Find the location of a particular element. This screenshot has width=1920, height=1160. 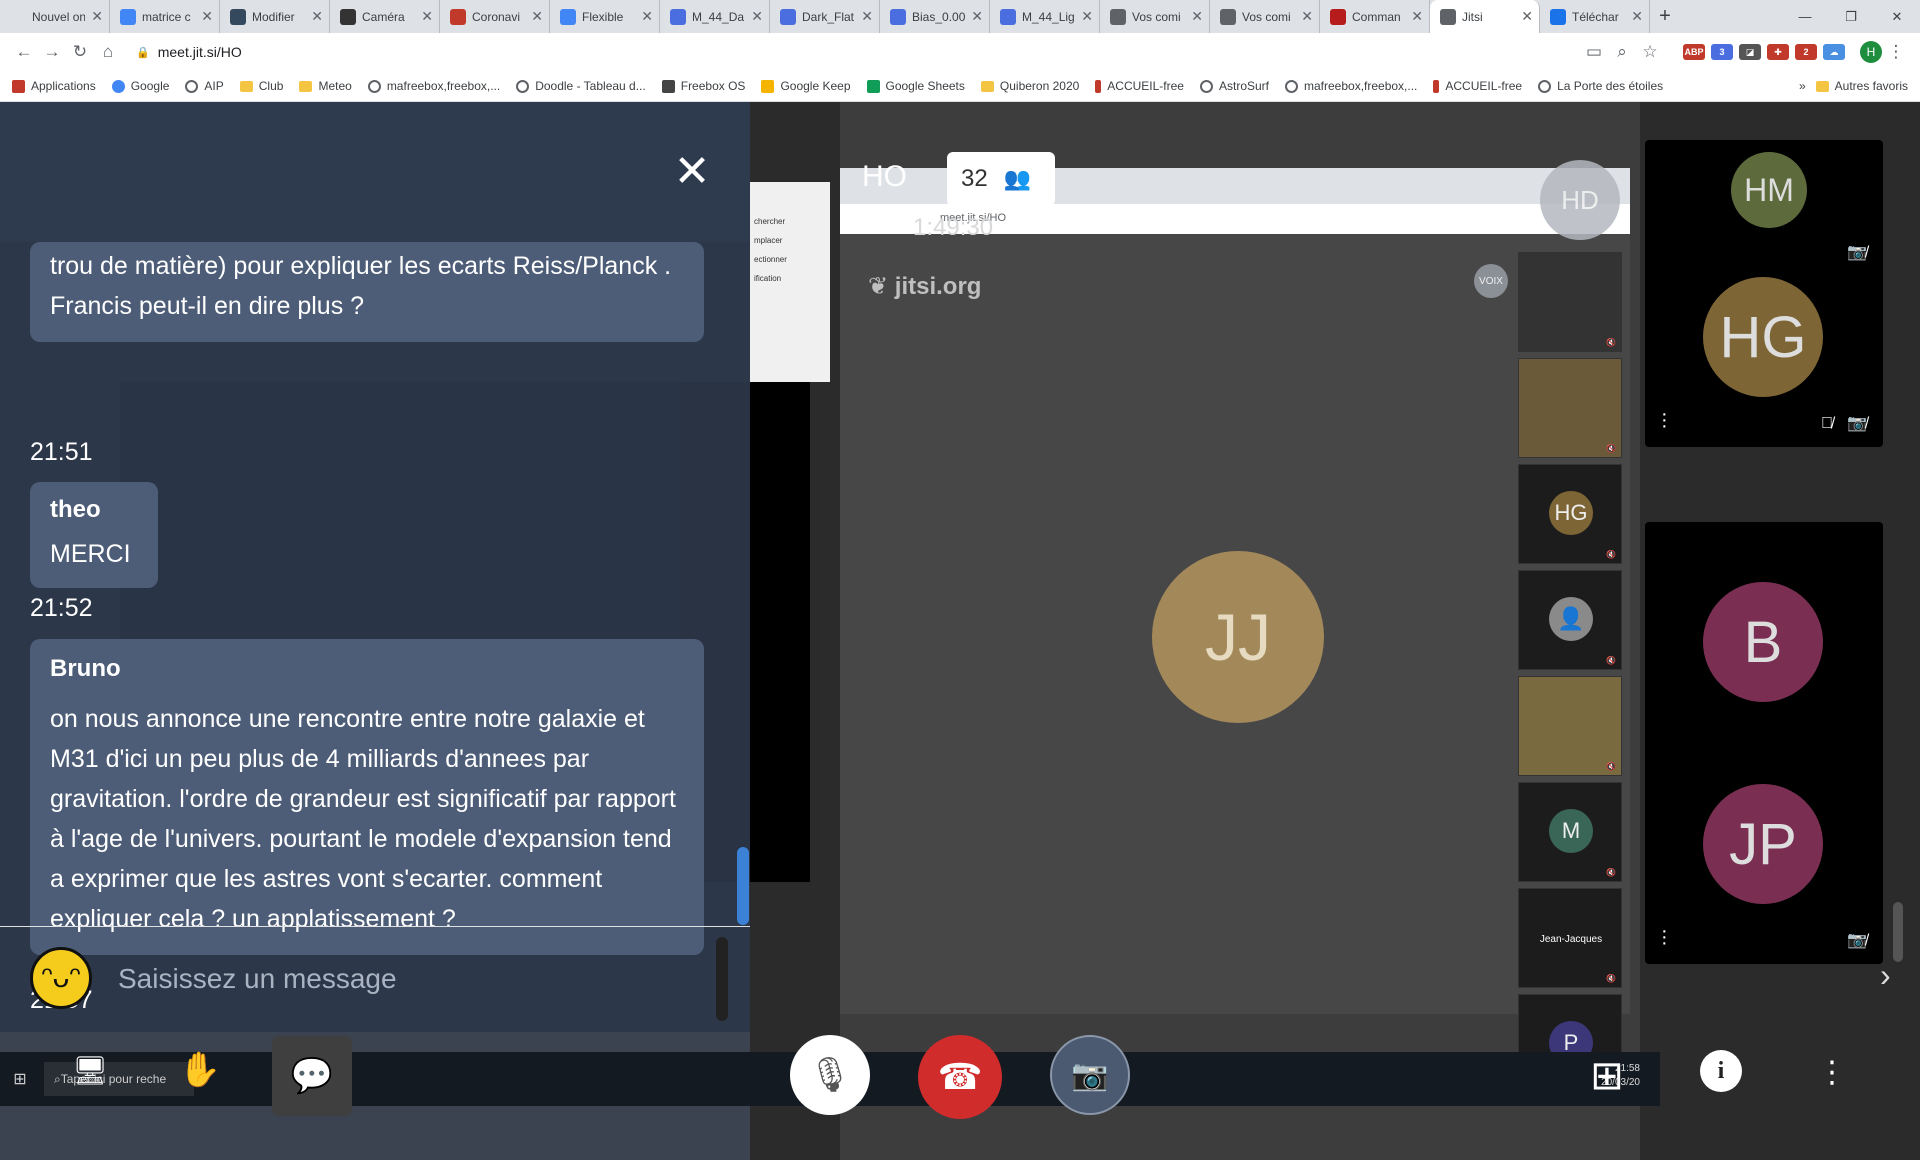

home-icon: ⌂ is located at coordinates (108, 52).